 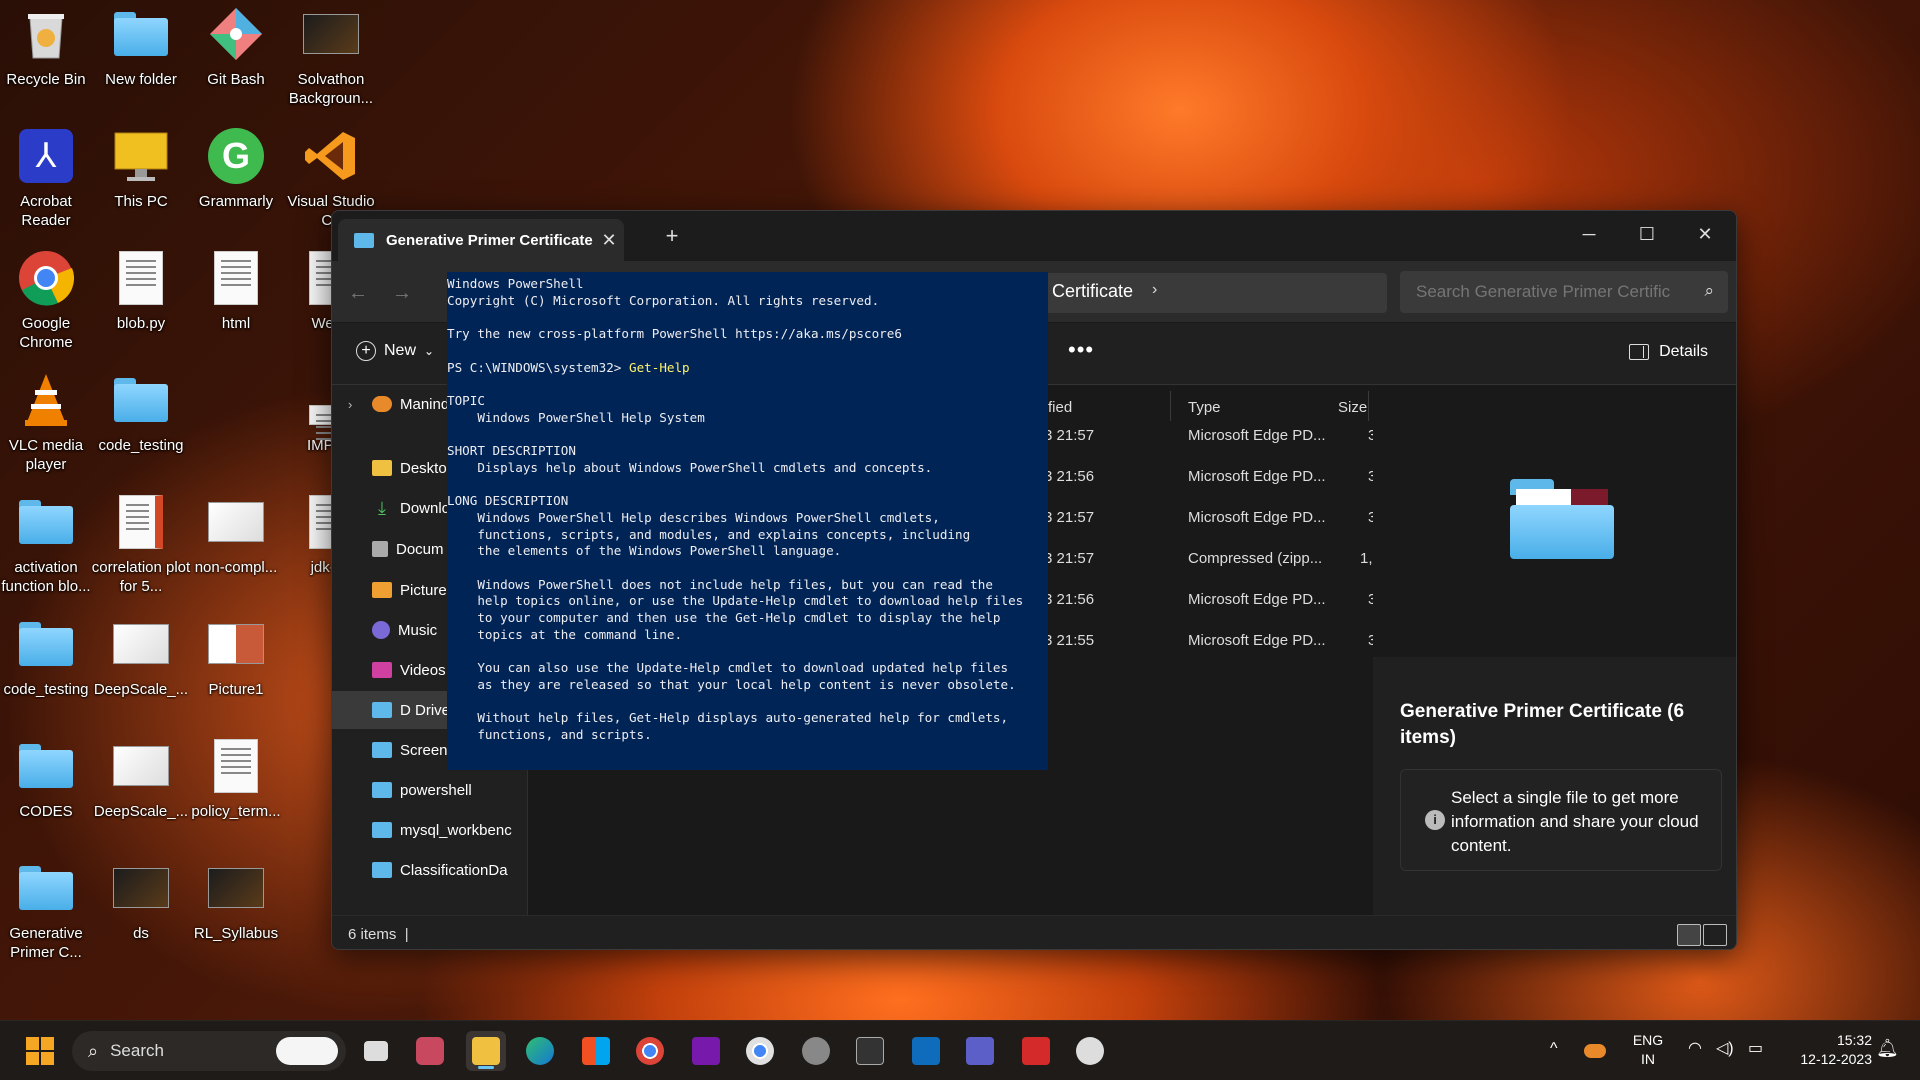 I want to click on chrome-canary-icon, so click(x=760, y=1051).